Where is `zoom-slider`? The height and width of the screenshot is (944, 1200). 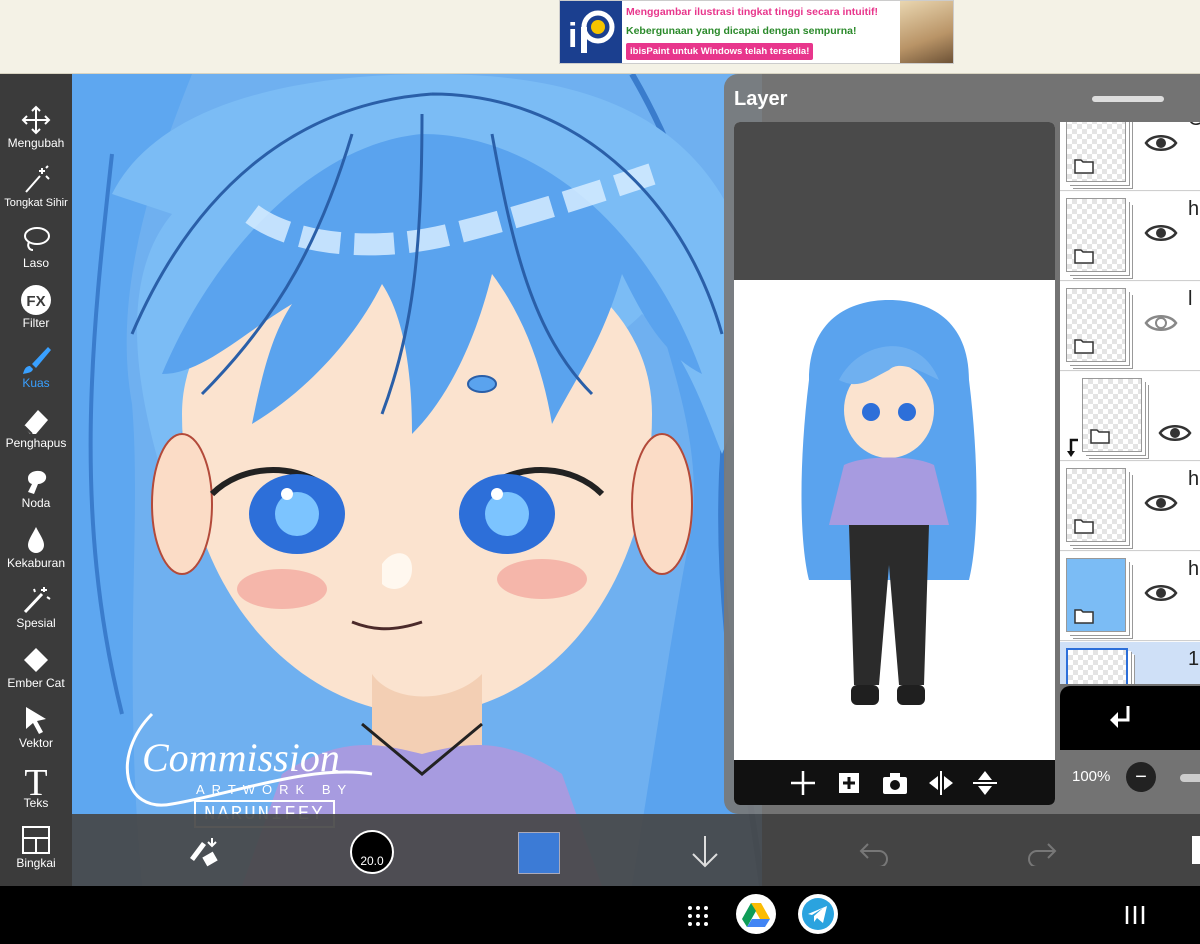 zoom-slider is located at coordinates (1190, 778).